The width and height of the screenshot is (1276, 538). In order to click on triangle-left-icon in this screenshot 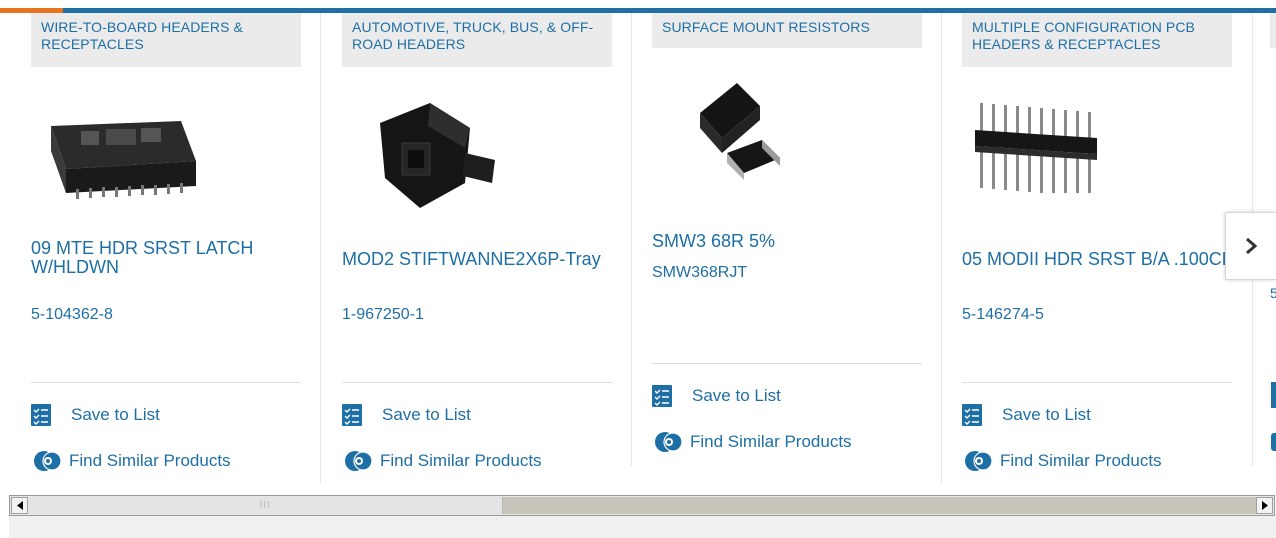, I will do `click(19, 505)`.